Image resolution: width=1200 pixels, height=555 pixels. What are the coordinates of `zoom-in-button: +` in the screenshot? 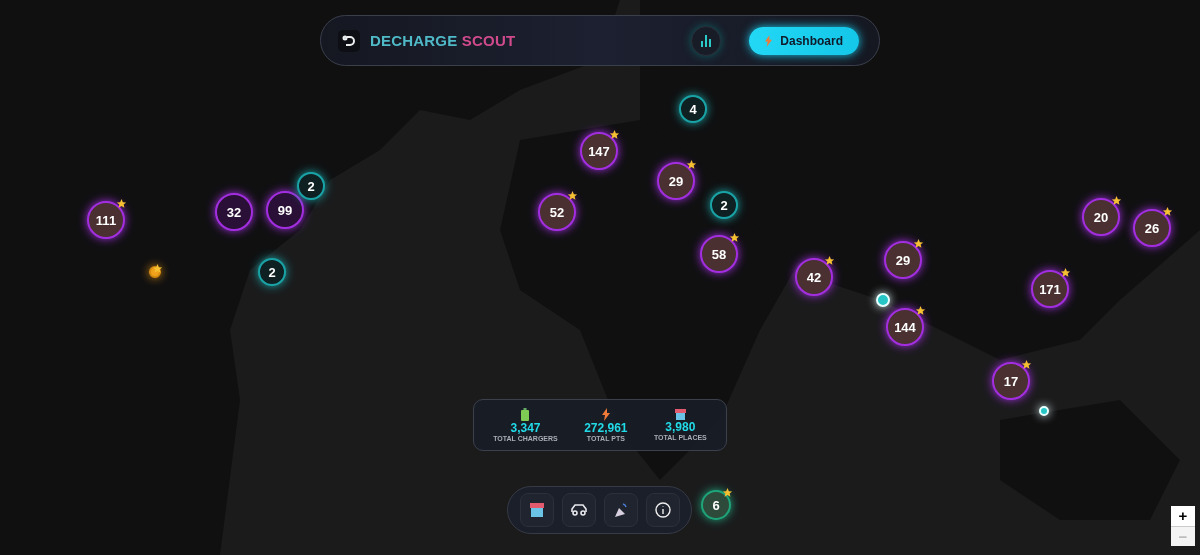 It's located at (1183, 516).